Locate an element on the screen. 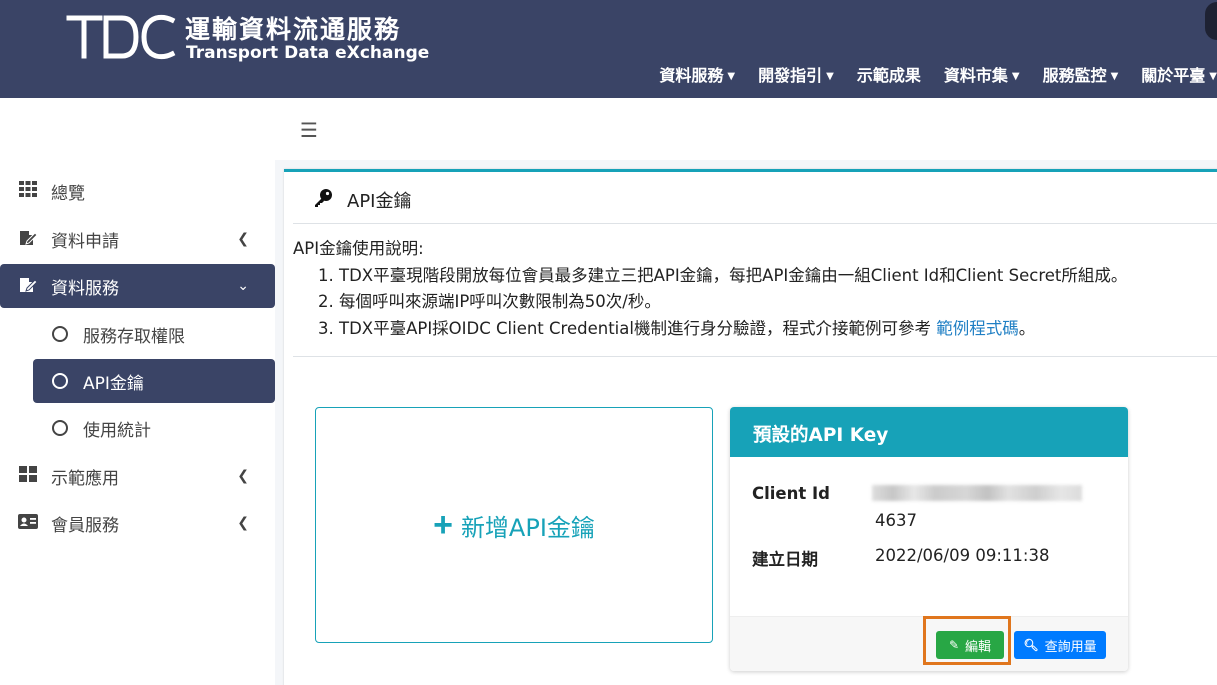 The width and height of the screenshot is (1217, 685). sidebar-item-demo-apps: 示範應用 ❮ is located at coordinates (137, 476).